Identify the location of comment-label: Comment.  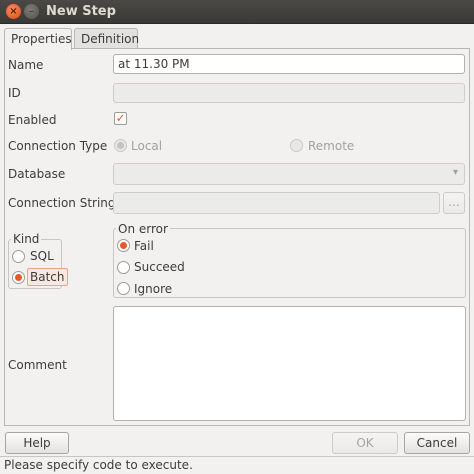
(37, 365).